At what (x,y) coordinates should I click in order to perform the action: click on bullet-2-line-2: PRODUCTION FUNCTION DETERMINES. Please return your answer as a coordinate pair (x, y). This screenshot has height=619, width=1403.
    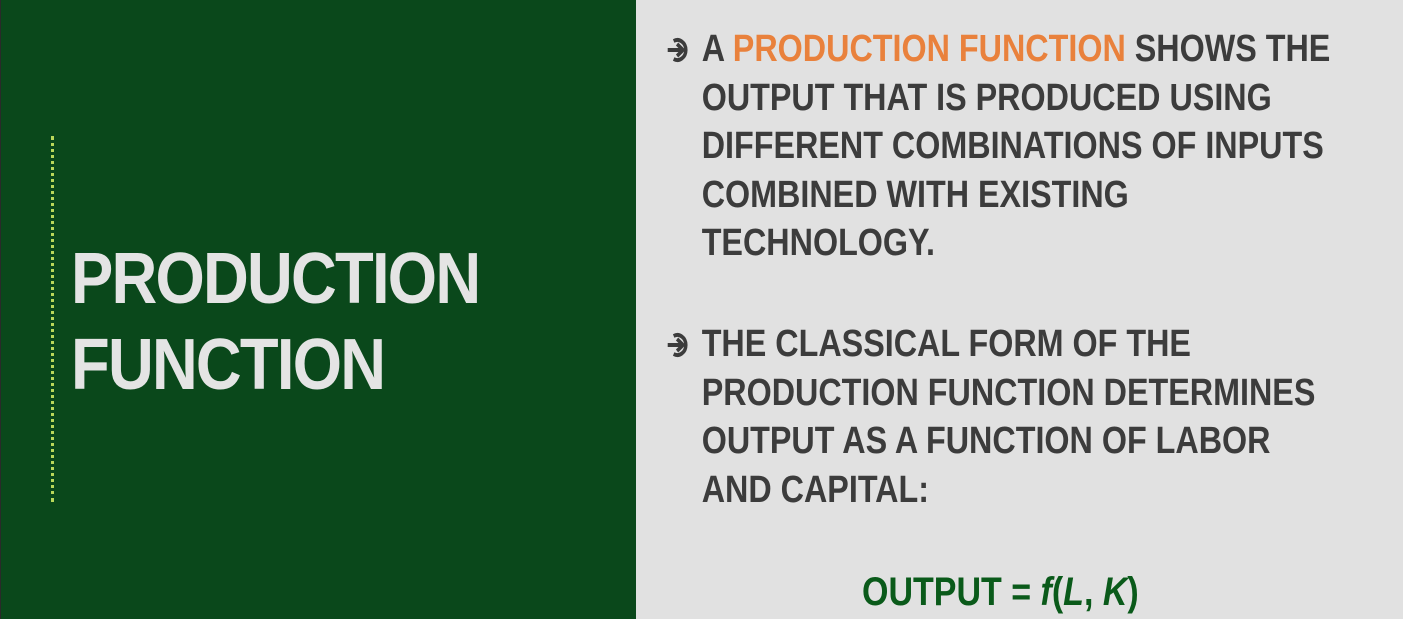
    Looking at the image, I should click on (1008, 392).